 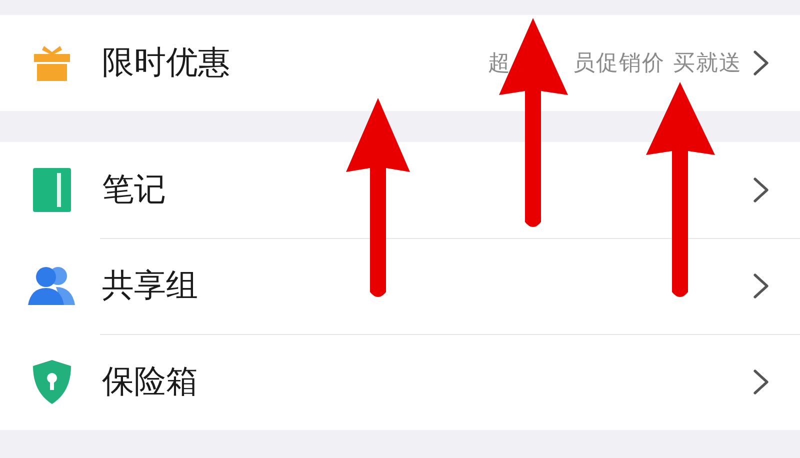 What do you see at coordinates (166, 62) in the screenshot?
I see `item-label: 限时优惠` at bounding box center [166, 62].